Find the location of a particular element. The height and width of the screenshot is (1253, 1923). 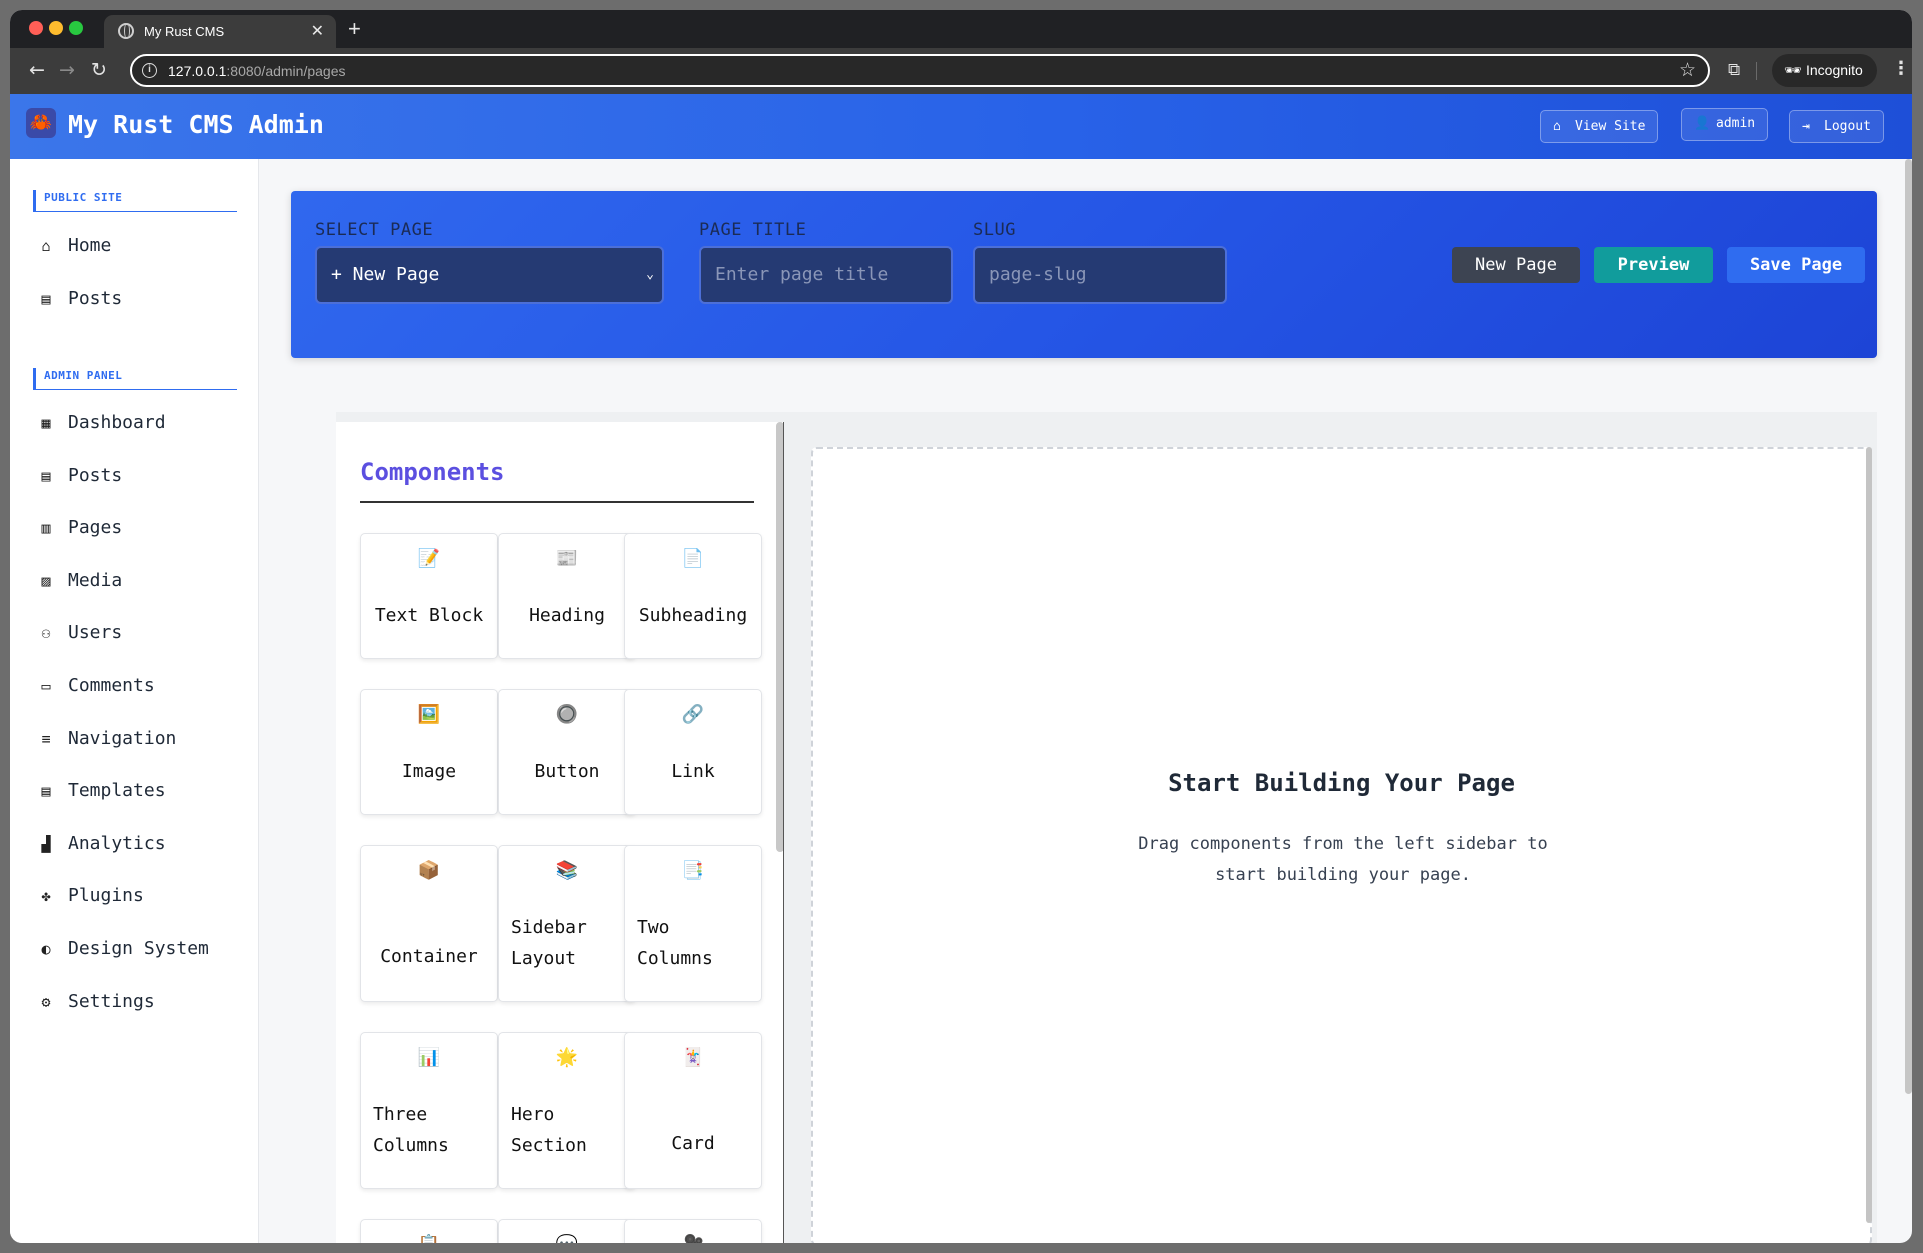

component-icon: 🔗 is located at coordinates (693, 714).